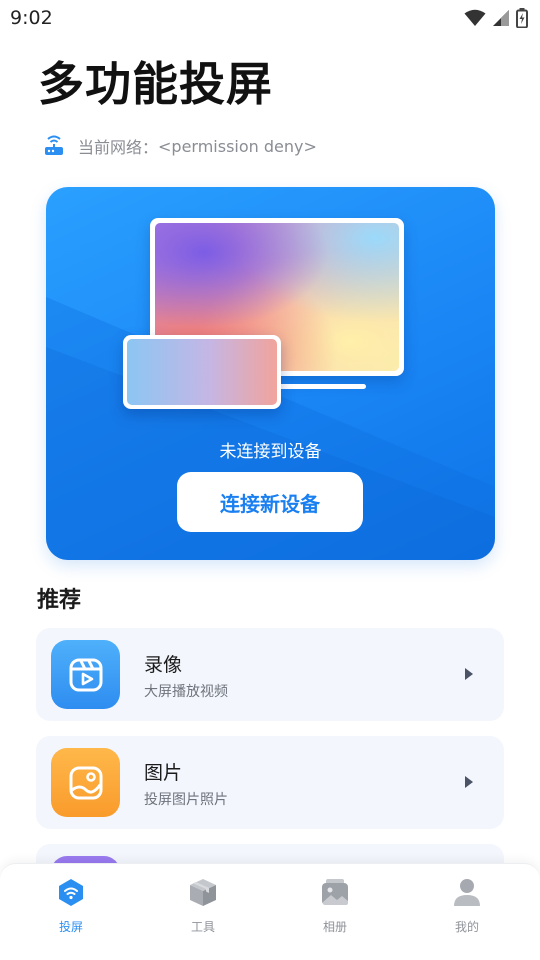 The image size is (540, 960). Describe the element at coordinates (186, 692) in the screenshot. I see `recommend-item-subtitle: 大屏播放视频` at that location.